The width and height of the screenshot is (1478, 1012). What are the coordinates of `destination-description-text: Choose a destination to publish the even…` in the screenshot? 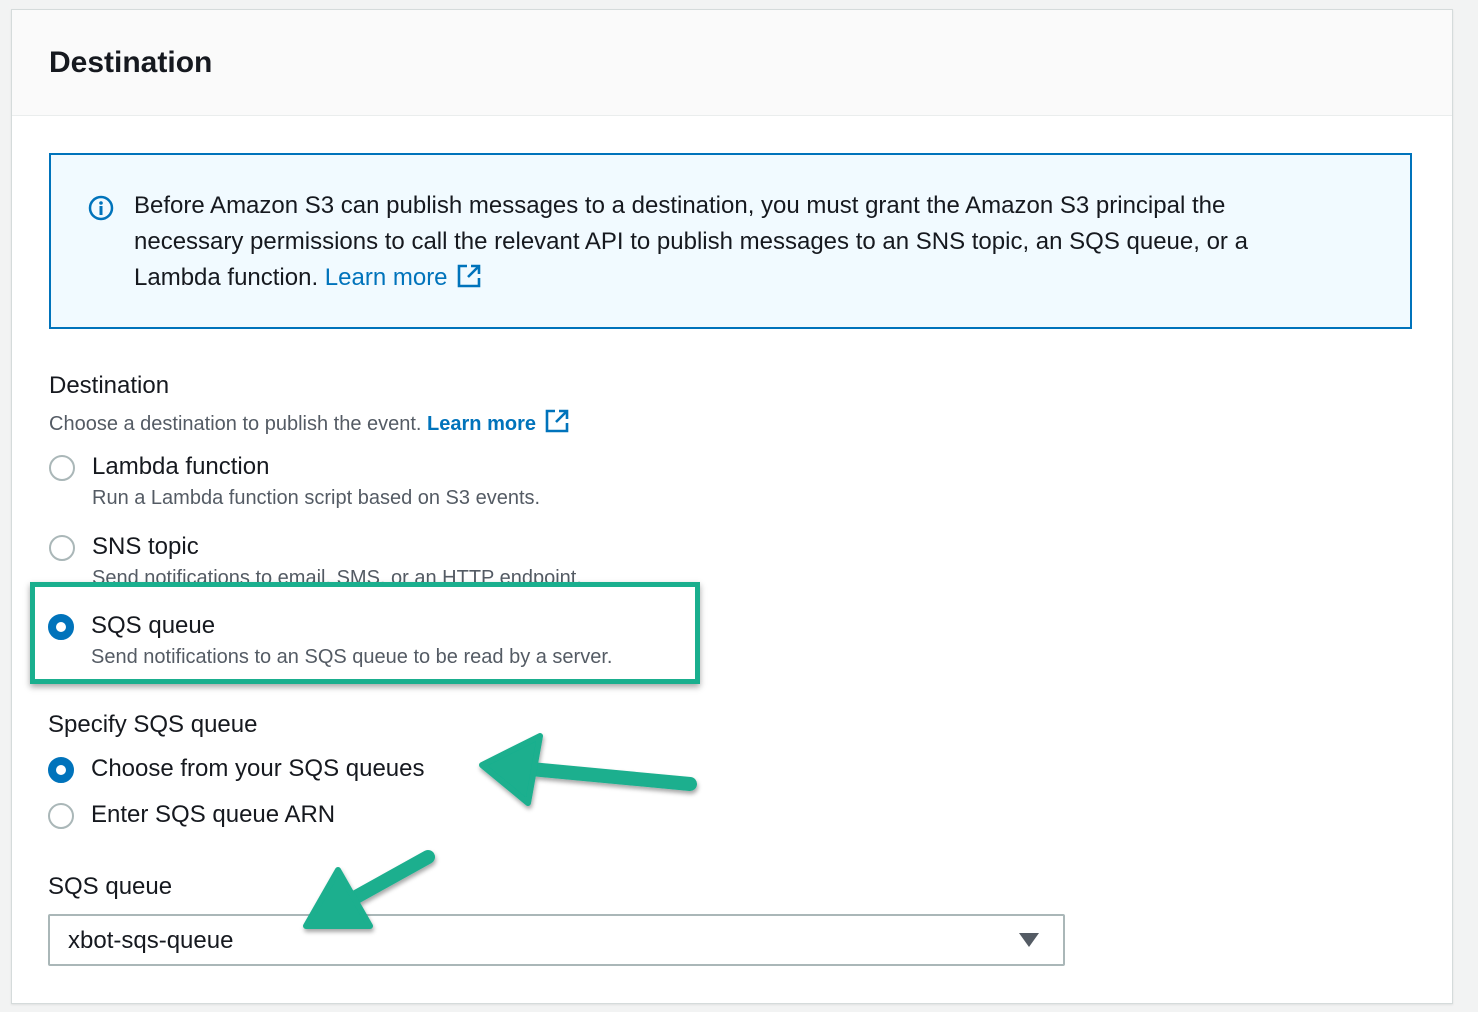 It's located at (235, 424).